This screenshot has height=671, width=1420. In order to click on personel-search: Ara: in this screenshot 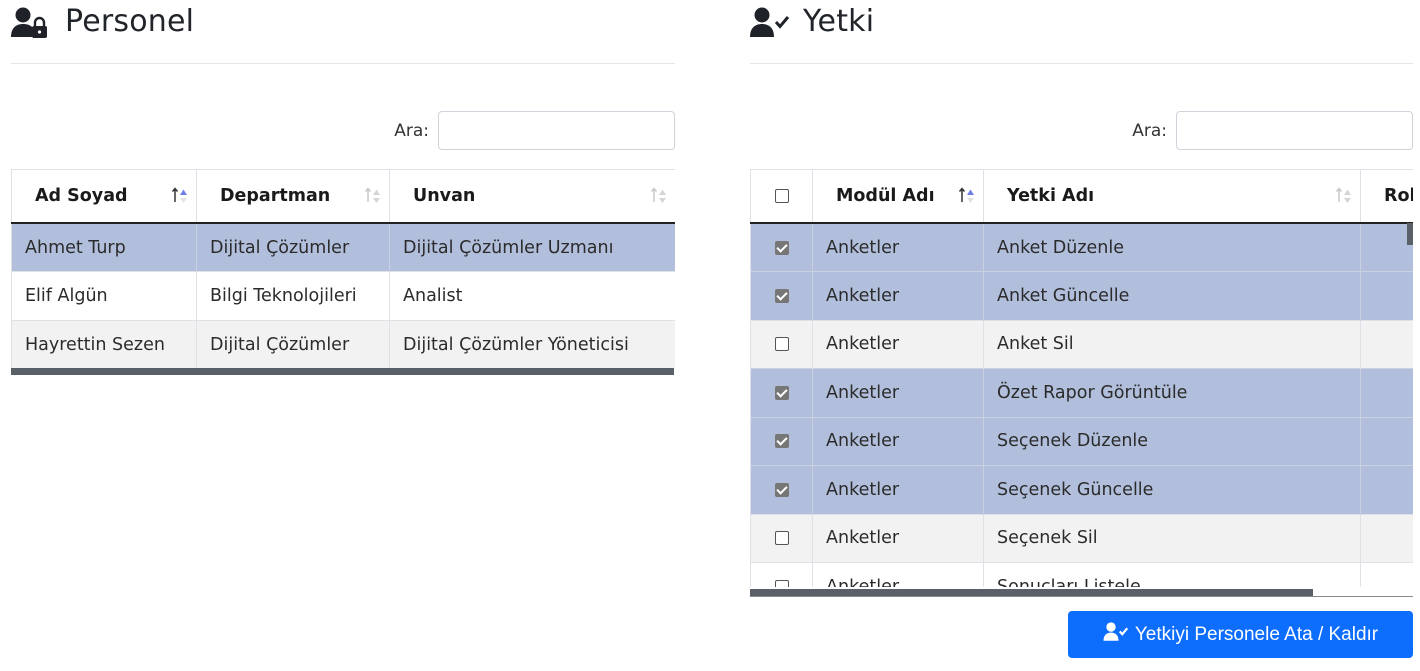, I will do `click(534, 130)`.